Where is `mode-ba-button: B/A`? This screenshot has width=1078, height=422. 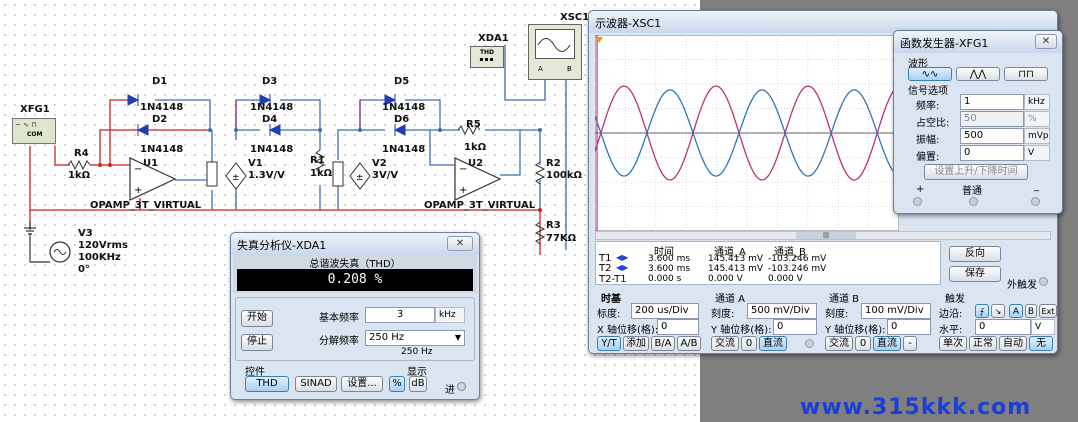 mode-ba-button: B/A is located at coordinates (663, 343).